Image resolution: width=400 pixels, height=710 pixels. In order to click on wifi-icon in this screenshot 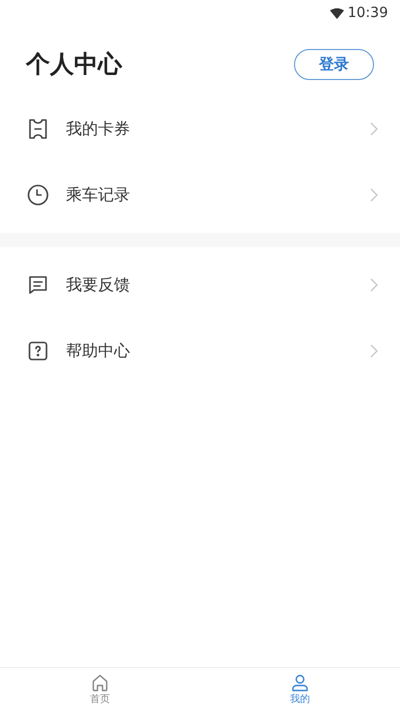, I will do `click(337, 13)`.